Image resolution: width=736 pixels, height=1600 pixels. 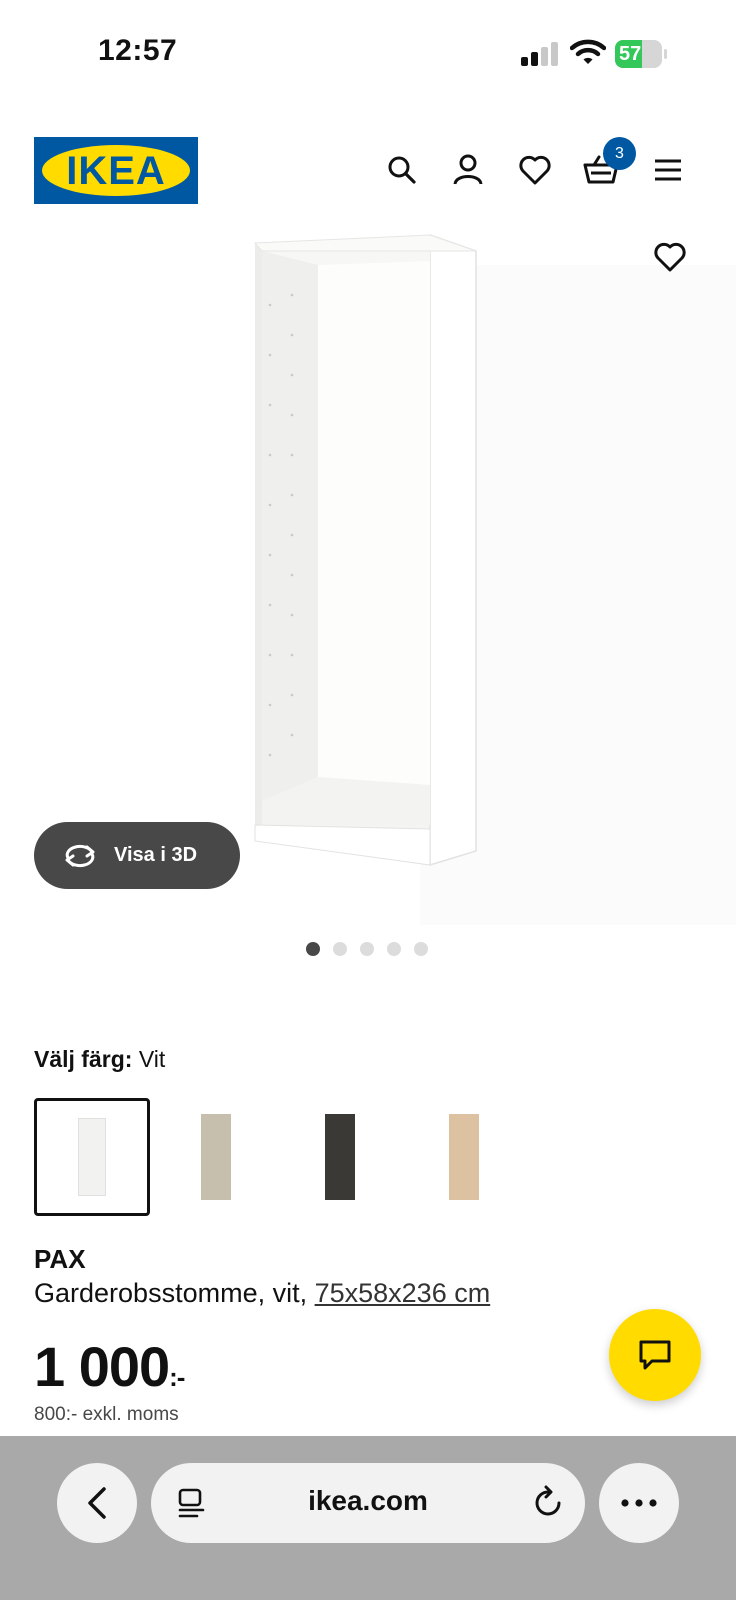 I want to click on product-price: 1 000:-, so click(x=109, y=1366).